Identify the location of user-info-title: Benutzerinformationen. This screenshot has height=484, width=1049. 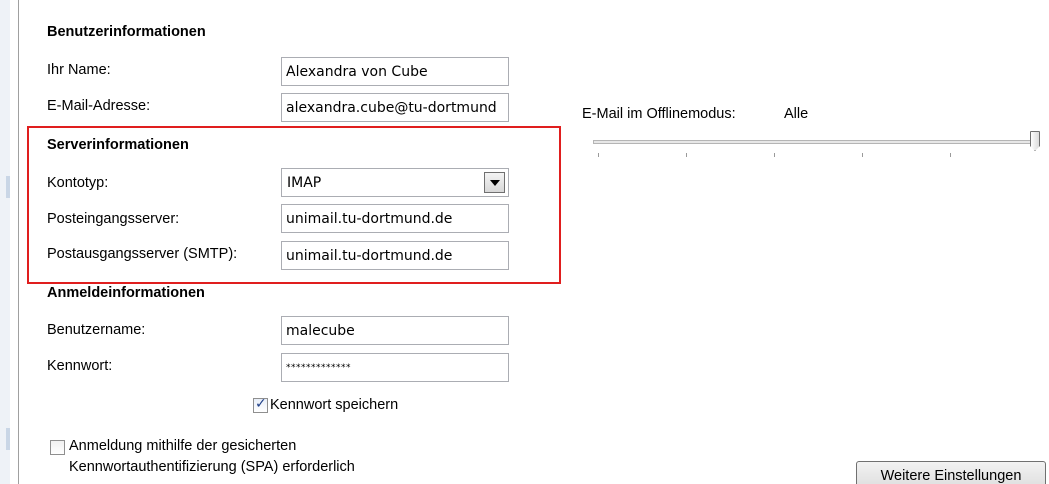
(126, 32).